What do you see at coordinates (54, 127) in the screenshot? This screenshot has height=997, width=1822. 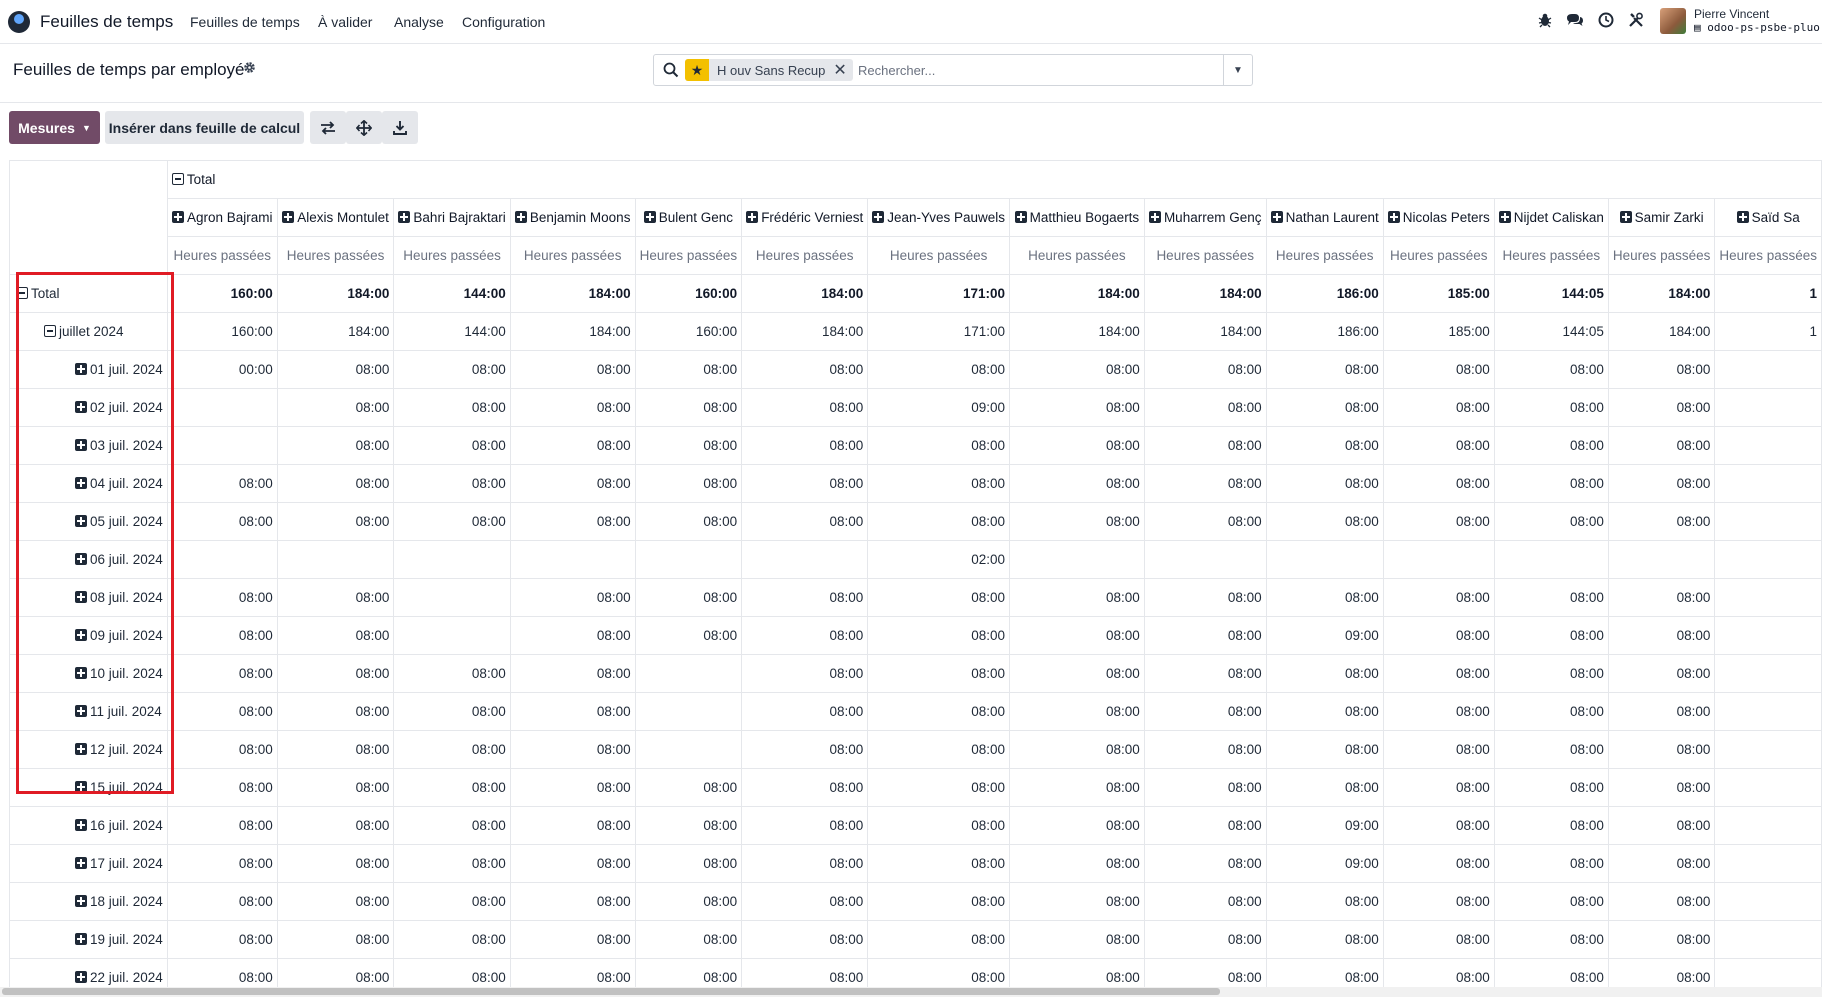 I see `measures-button: Mesures ▼` at bounding box center [54, 127].